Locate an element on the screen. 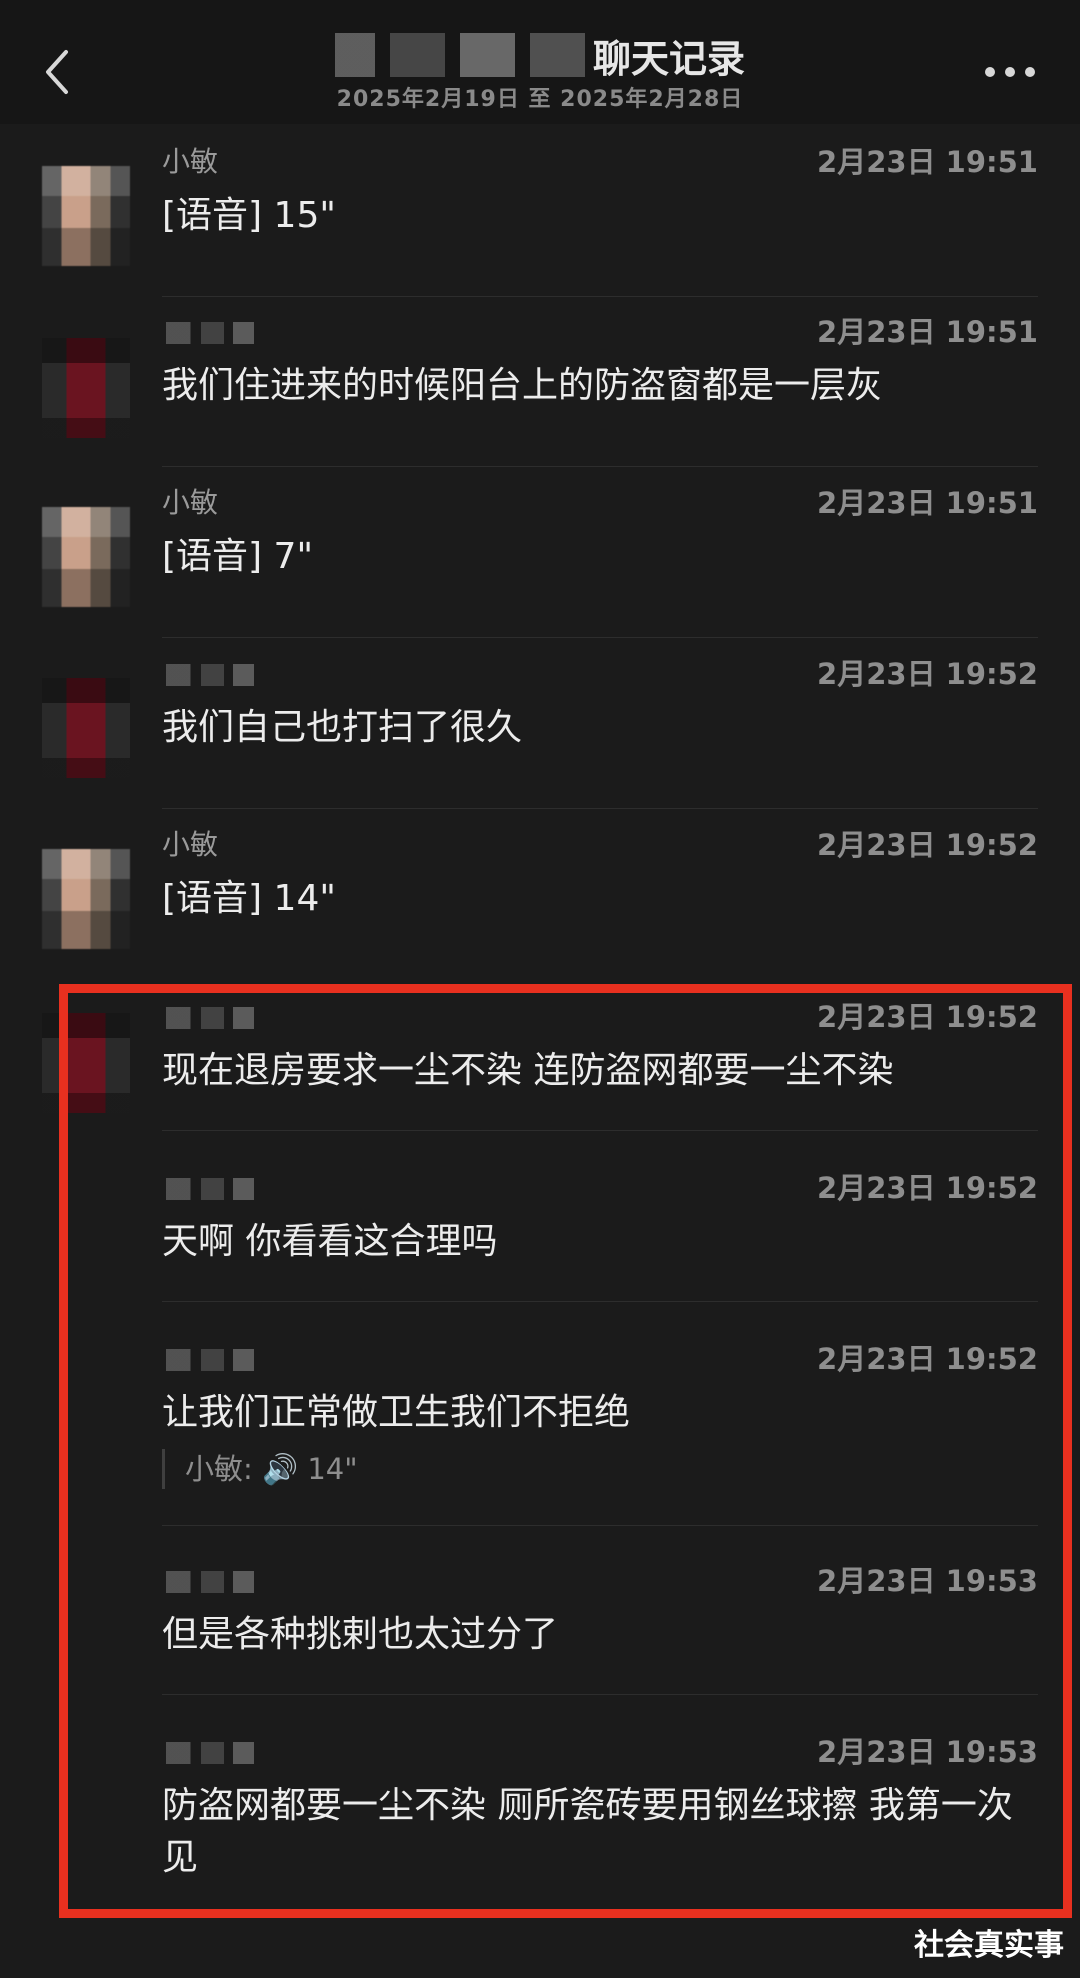 The image size is (1080, 1978). message-text: 让我们正常做卫生我们不拒绝 is located at coordinates (595, 1413).